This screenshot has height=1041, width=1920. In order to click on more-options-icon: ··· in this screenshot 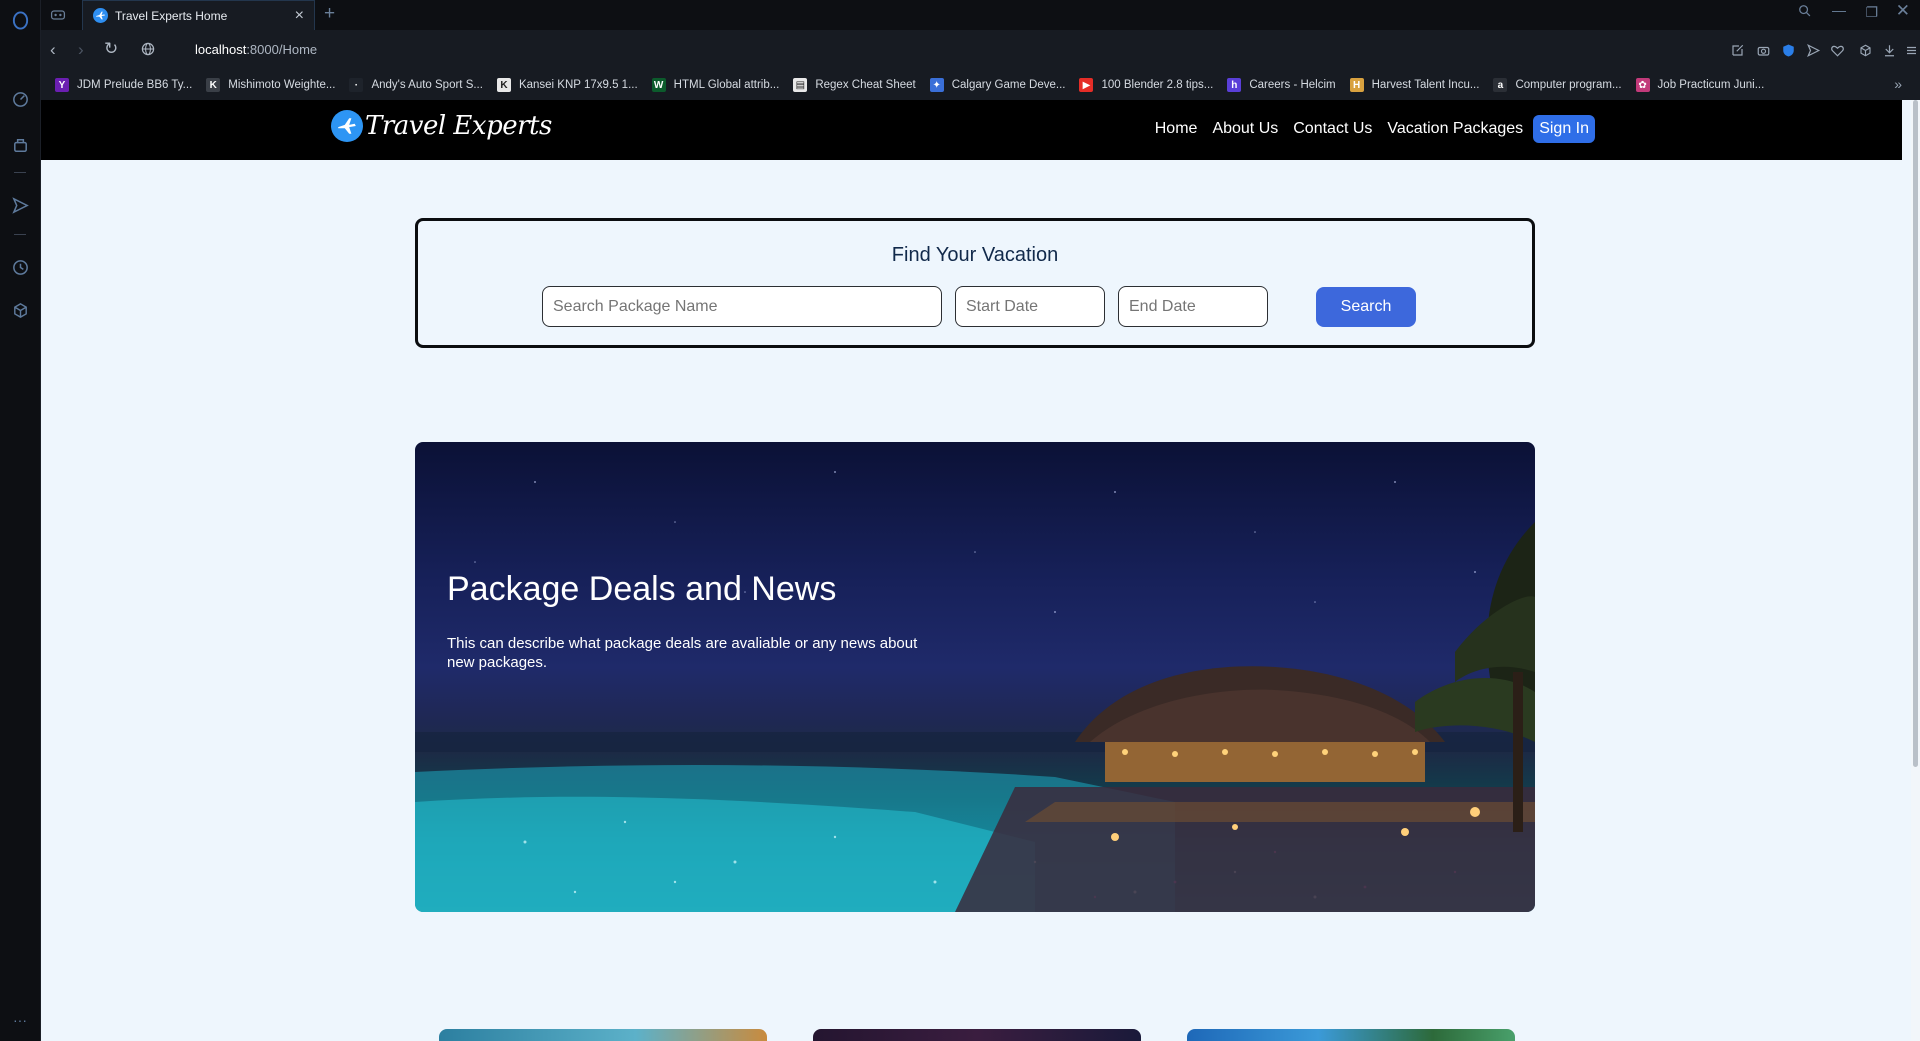, I will do `click(20, 1020)`.